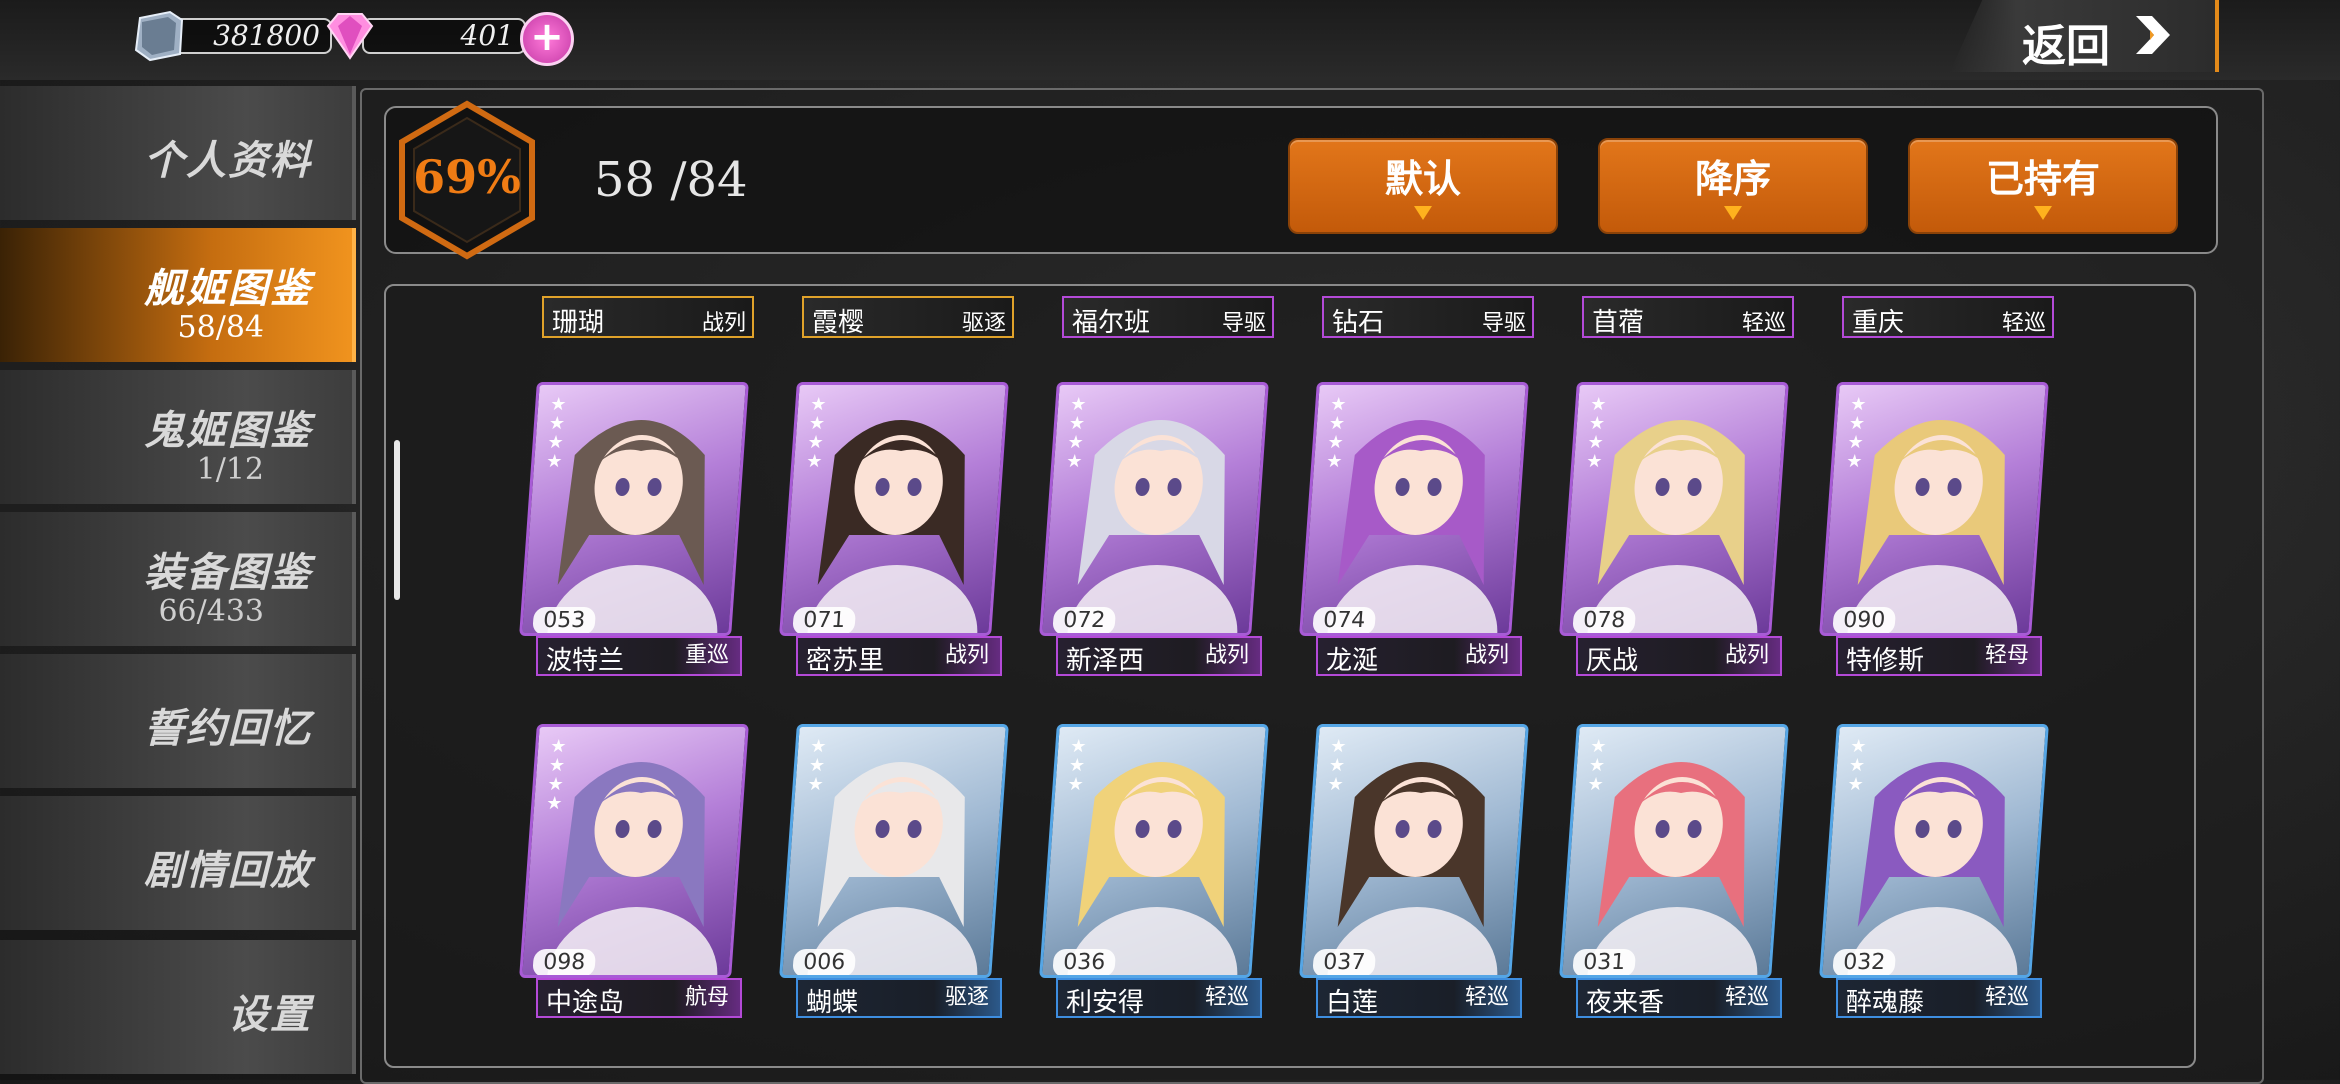 This screenshot has height=1084, width=2340. What do you see at coordinates (1352, 661) in the screenshot?
I see `card-name: 龙涎` at bounding box center [1352, 661].